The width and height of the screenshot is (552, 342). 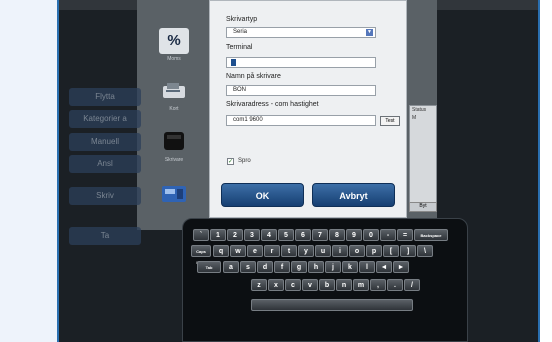 What do you see at coordinates (201, 235) in the screenshot?
I see `key-symbol: `` at bounding box center [201, 235].